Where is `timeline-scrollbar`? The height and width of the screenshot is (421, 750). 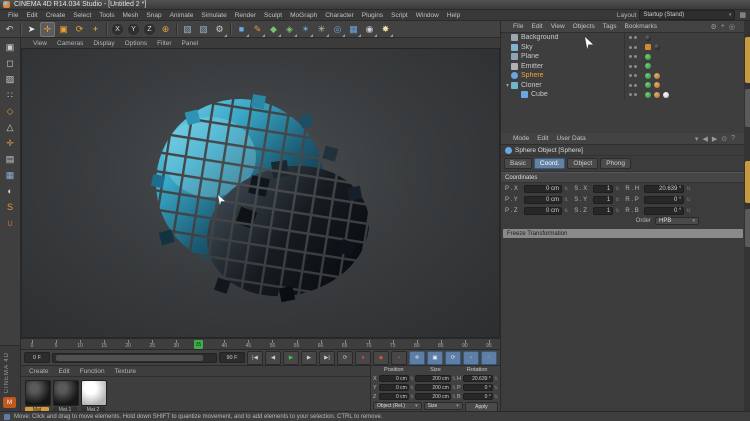 timeline-scrollbar is located at coordinates (134, 357).